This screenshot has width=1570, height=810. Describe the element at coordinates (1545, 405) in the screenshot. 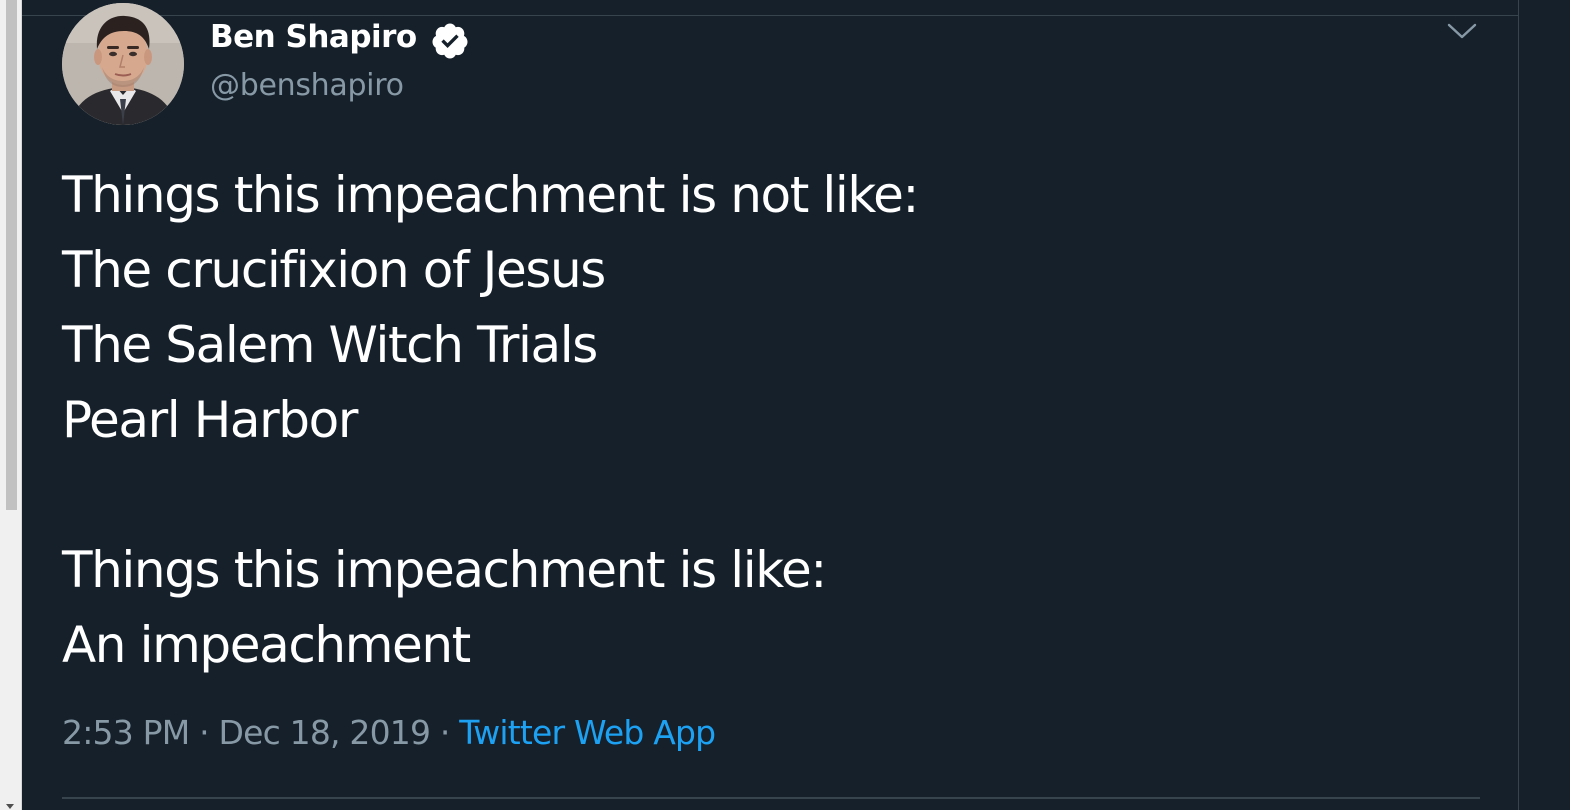

I see `right-gutter` at that location.